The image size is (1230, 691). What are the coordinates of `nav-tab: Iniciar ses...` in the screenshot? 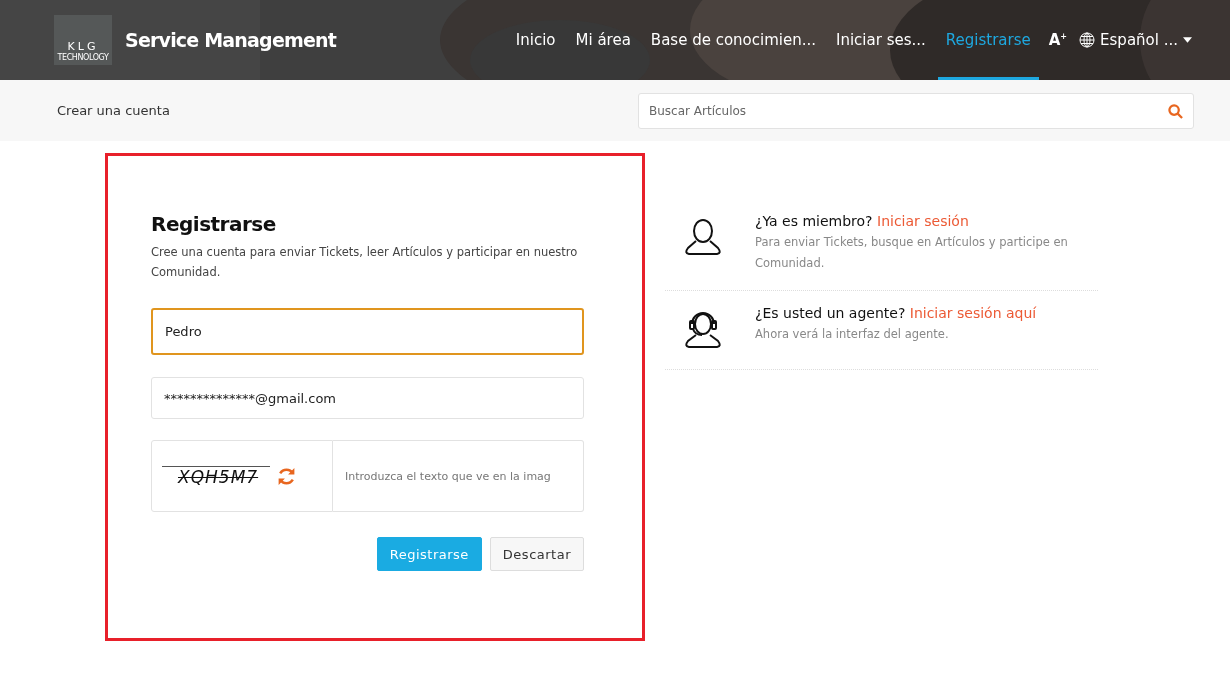 It's located at (881, 40).